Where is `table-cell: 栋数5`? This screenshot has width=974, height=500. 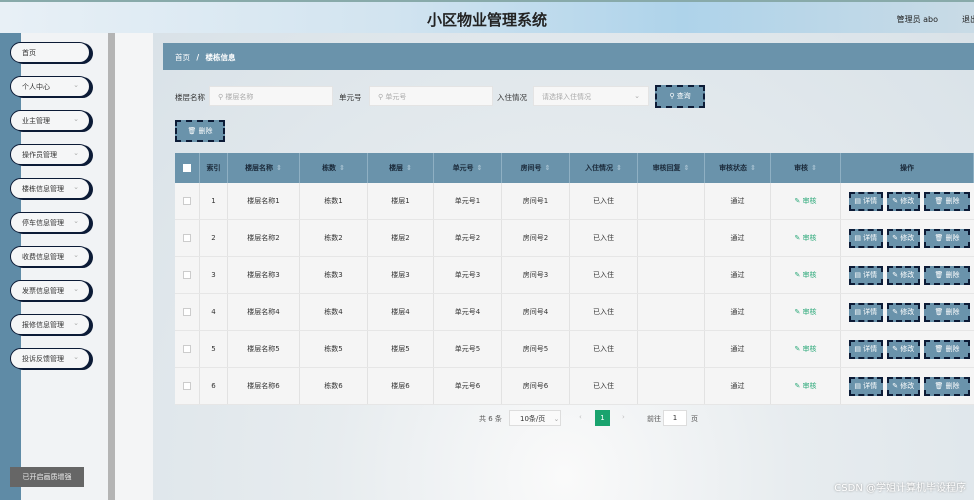
table-cell: 栋数5 is located at coordinates (334, 349).